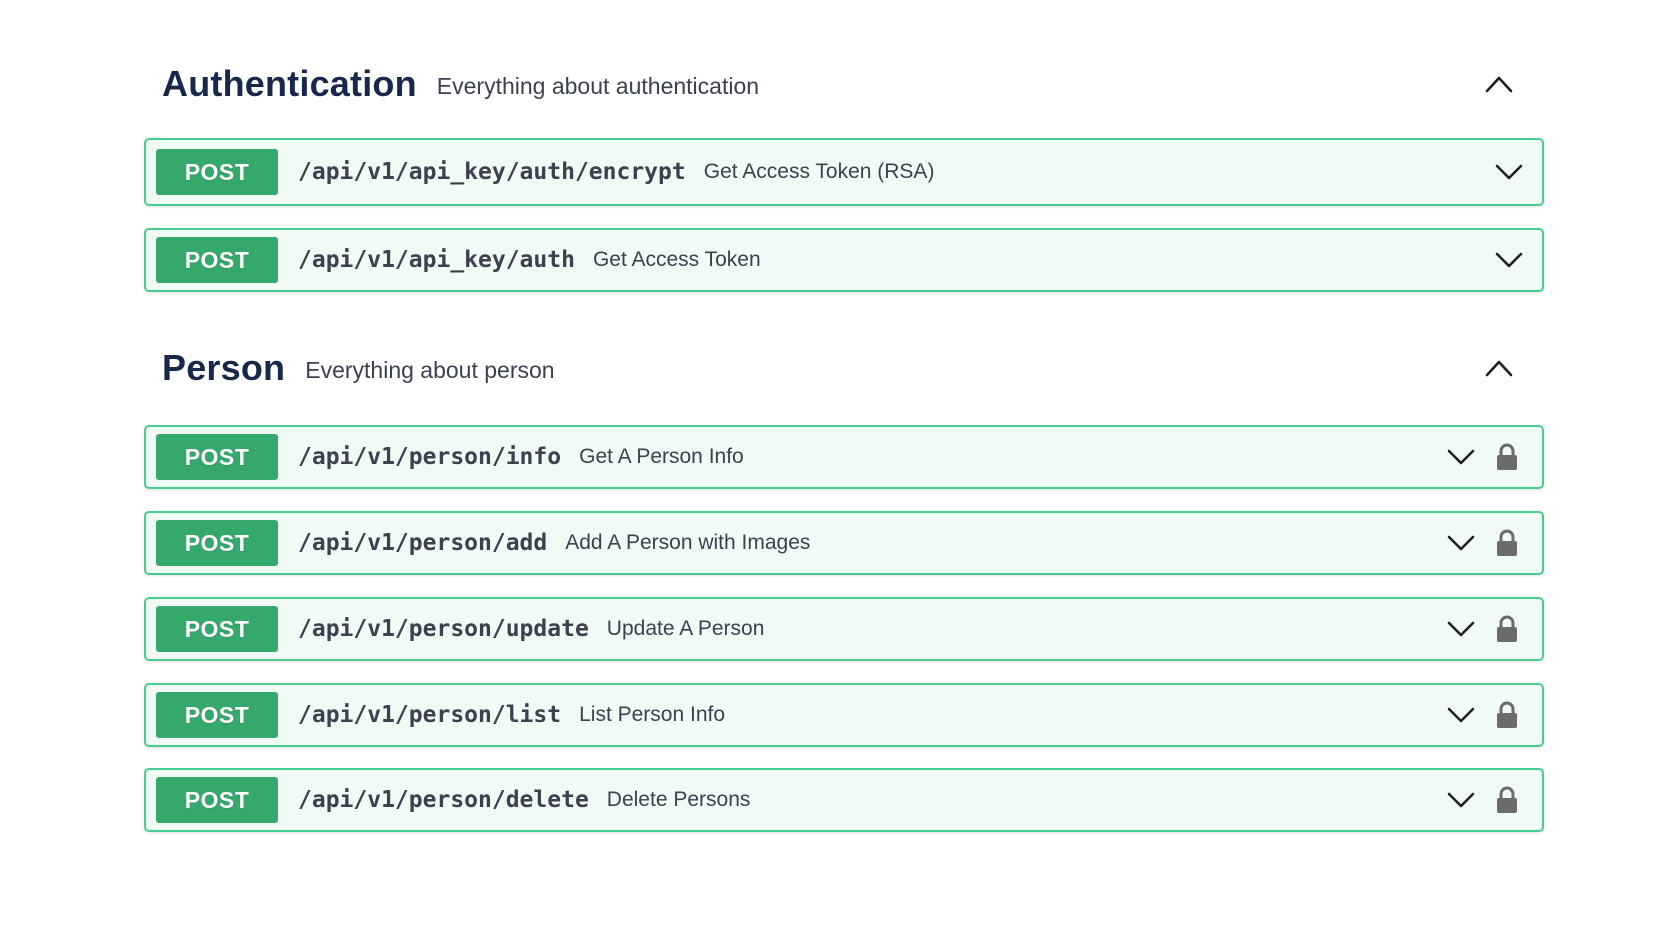  What do you see at coordinates (688, 542) in the screenshot?
I see `operation-summary: Add A Person with Images` at bounding box center [688, 542].